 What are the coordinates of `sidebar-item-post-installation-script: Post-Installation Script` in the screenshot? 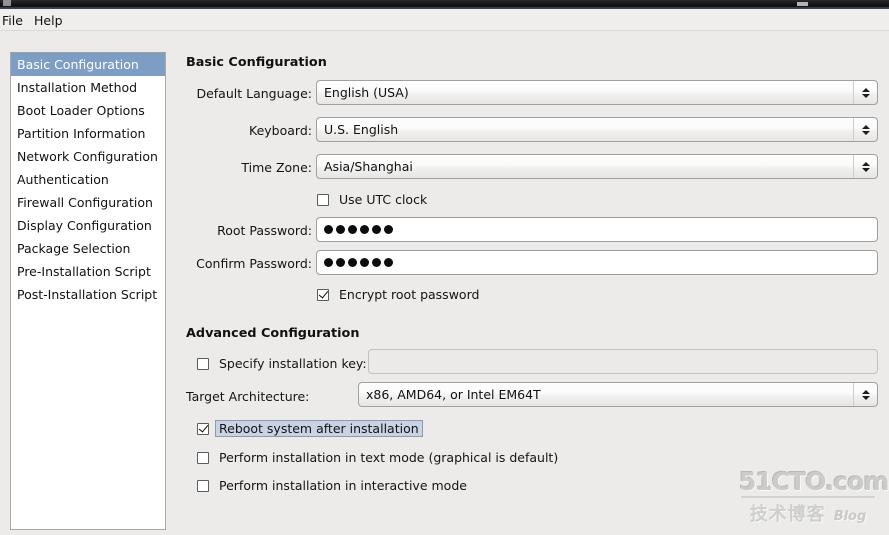 It's located at (88, 294).